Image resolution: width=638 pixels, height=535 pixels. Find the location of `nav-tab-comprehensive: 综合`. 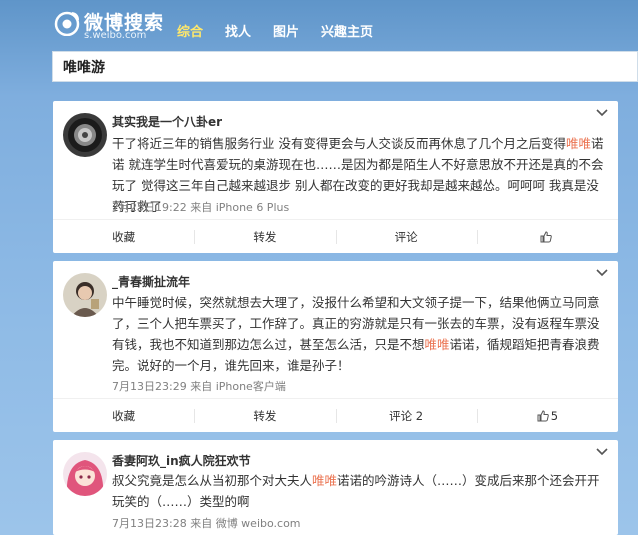

nav-tab-comprehensive: 综合 is located at coordinates (190, 30).